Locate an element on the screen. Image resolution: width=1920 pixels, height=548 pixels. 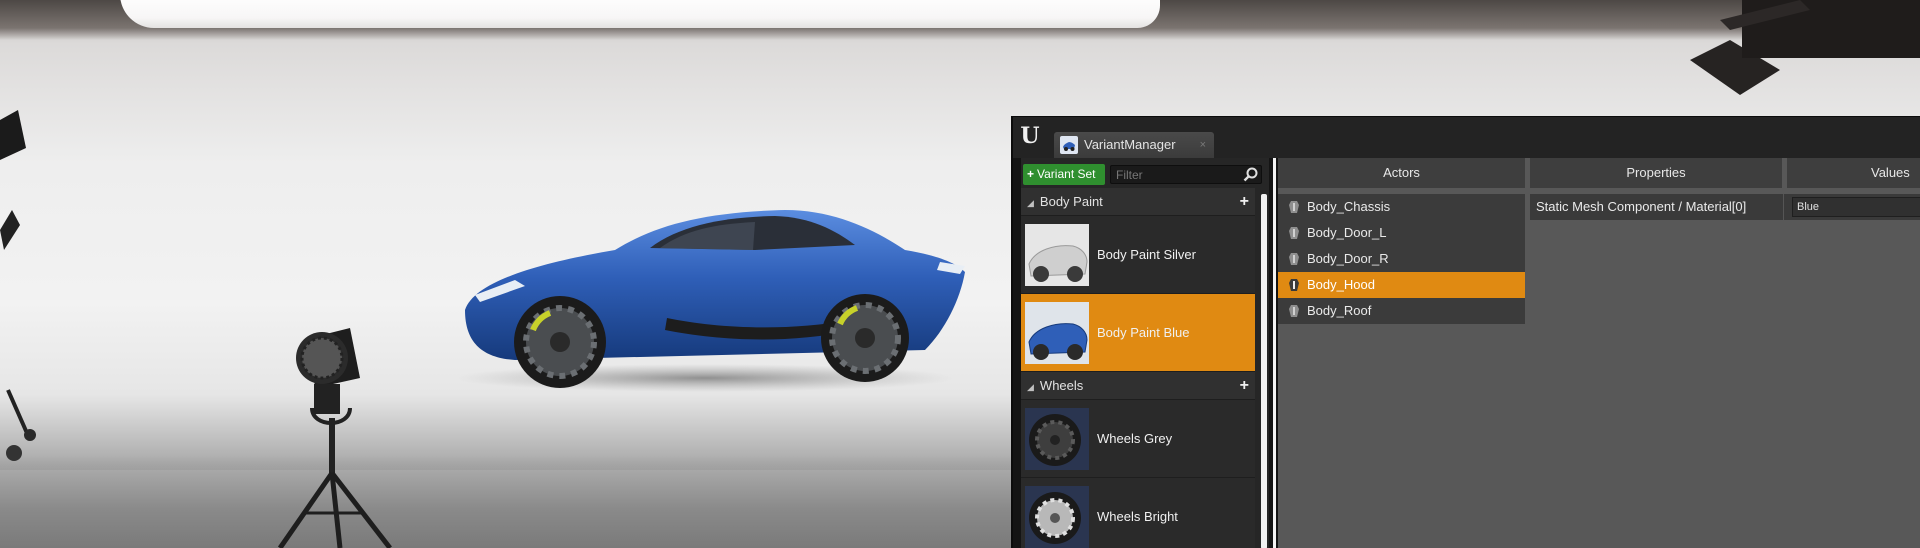
add-variant-set-label: Variant Set is located at coordinates (1066, 174).